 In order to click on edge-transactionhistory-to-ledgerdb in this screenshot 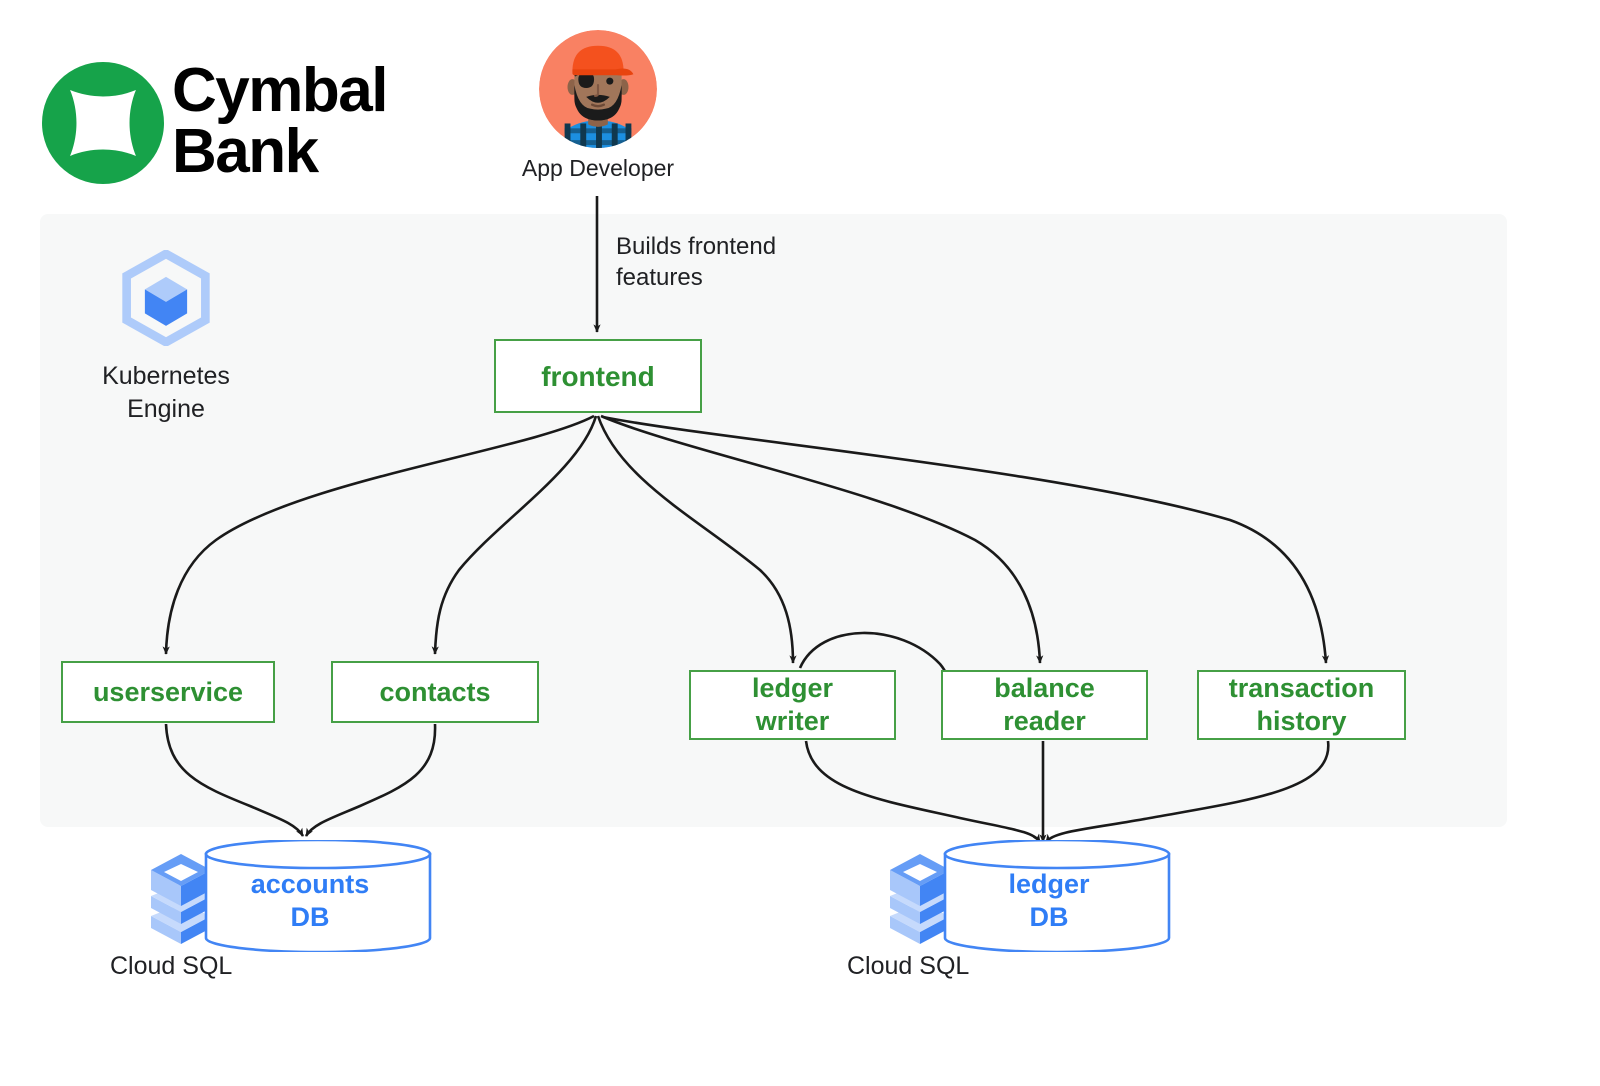, I will do `click(1187, 791)`.